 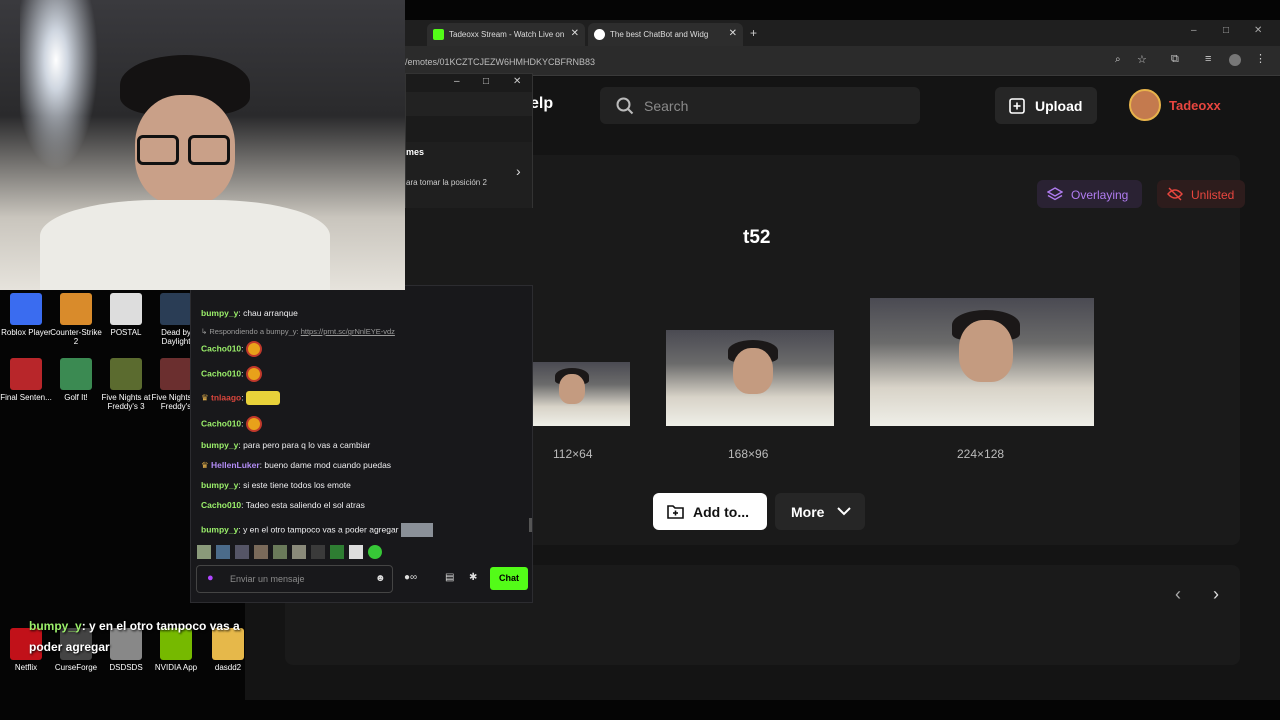 What do you see at coordinates (506, 34) in the screenshot?
I see `tab-kick-stream: Tadeoxx Stream - Watch Live on ✕` at bounding box center [506, 34].